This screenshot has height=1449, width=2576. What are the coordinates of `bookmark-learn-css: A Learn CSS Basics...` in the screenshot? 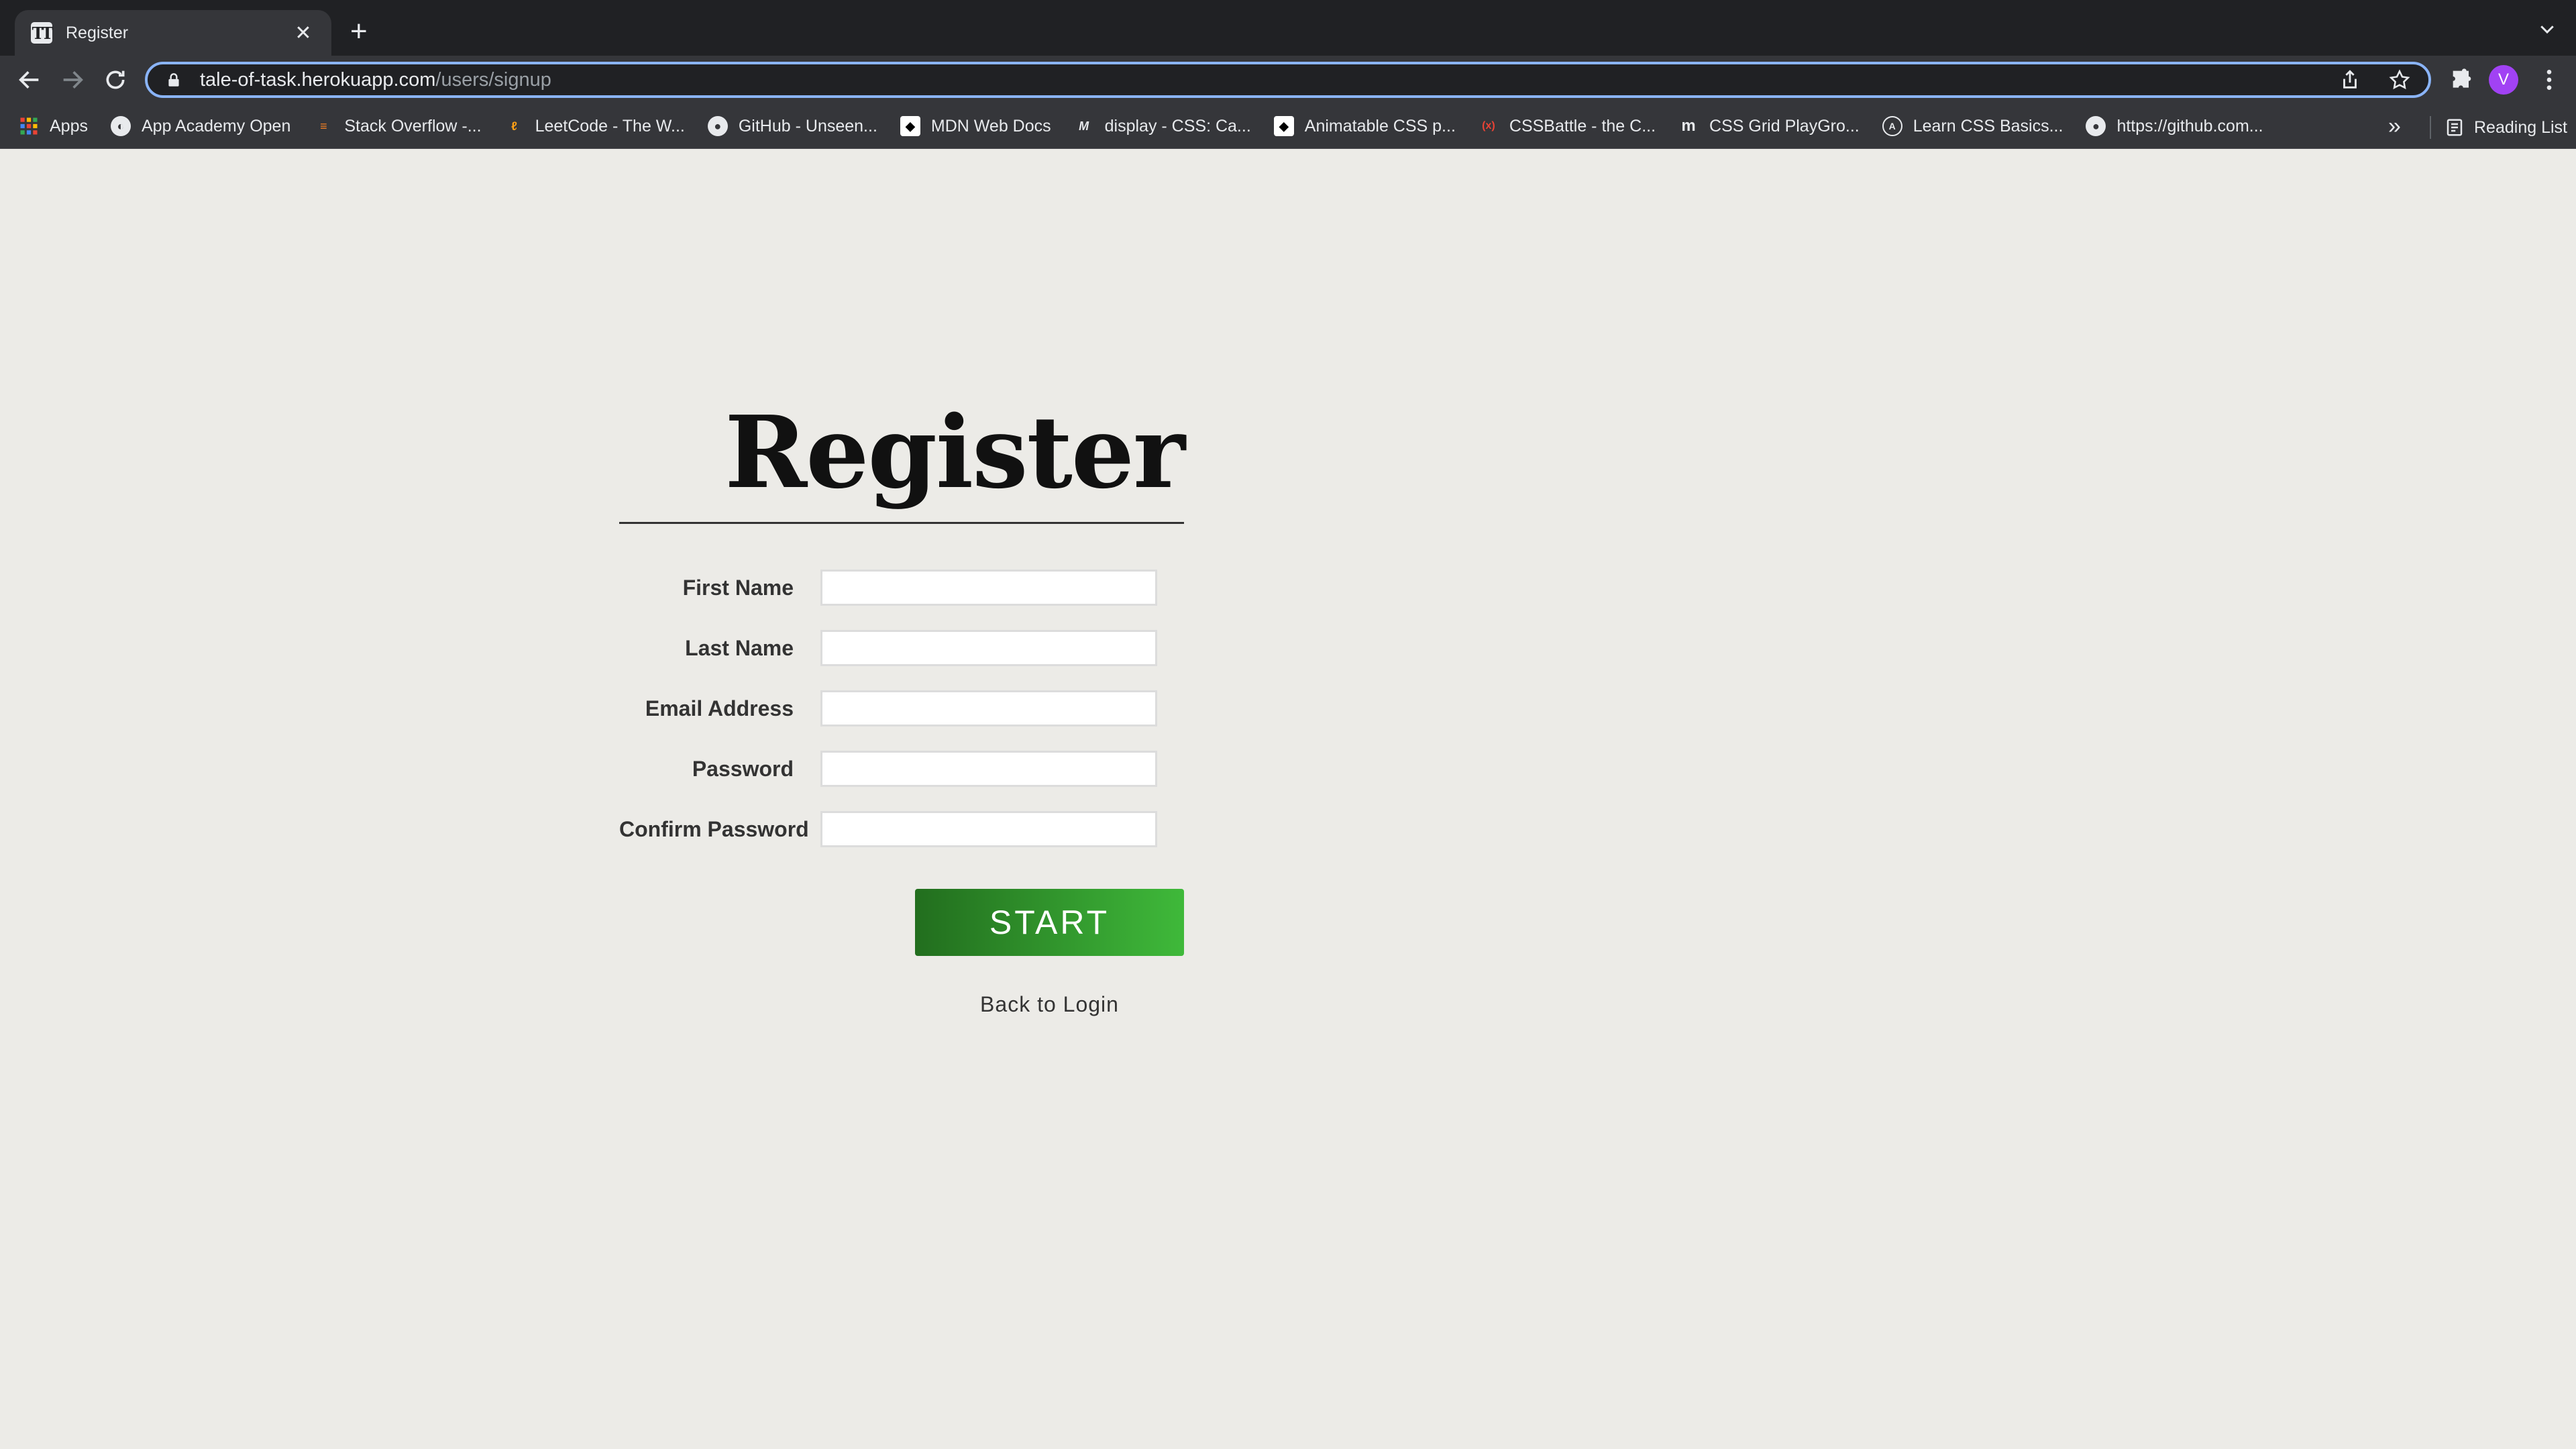 It's located at (1972, 126).